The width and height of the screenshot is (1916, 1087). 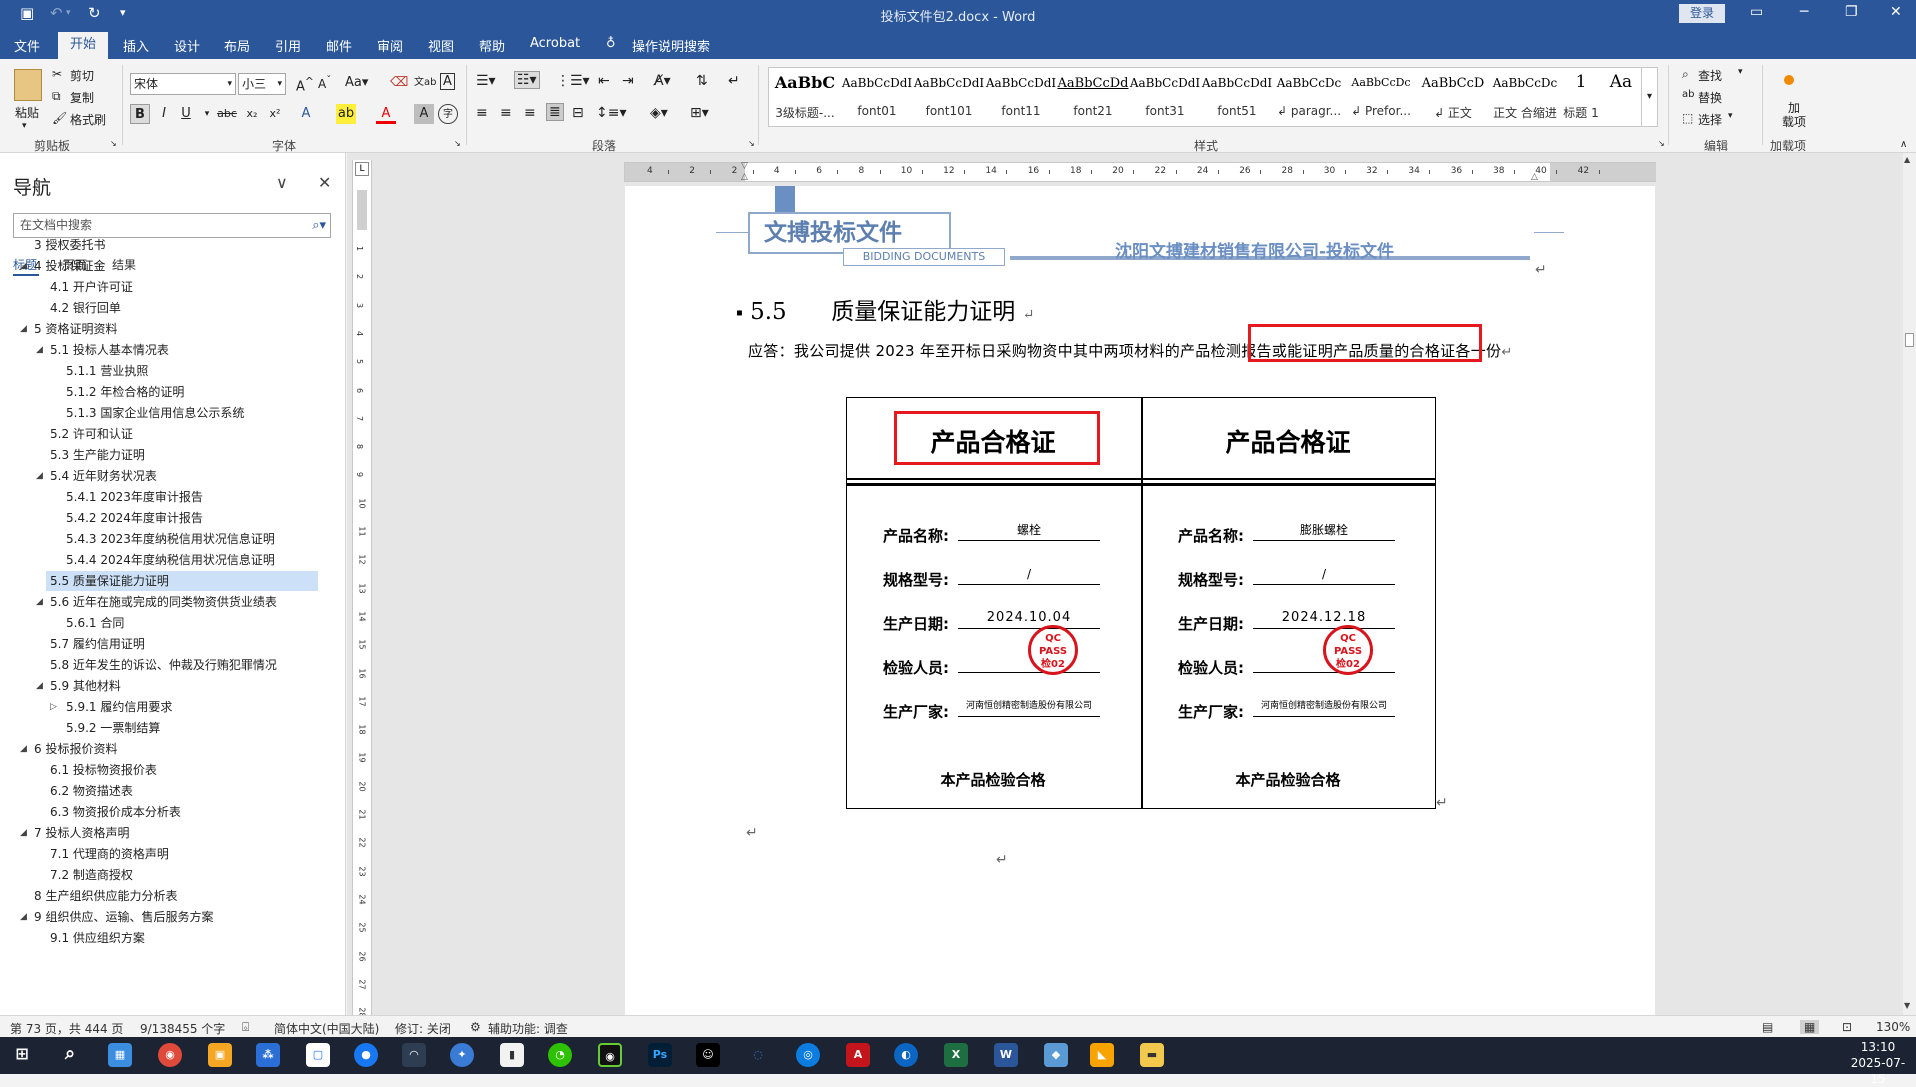 What do you see at coordinates (578, 113) in the screenshot?
I see `distributed-icon: ⊟` at bounding box center [578, 113].